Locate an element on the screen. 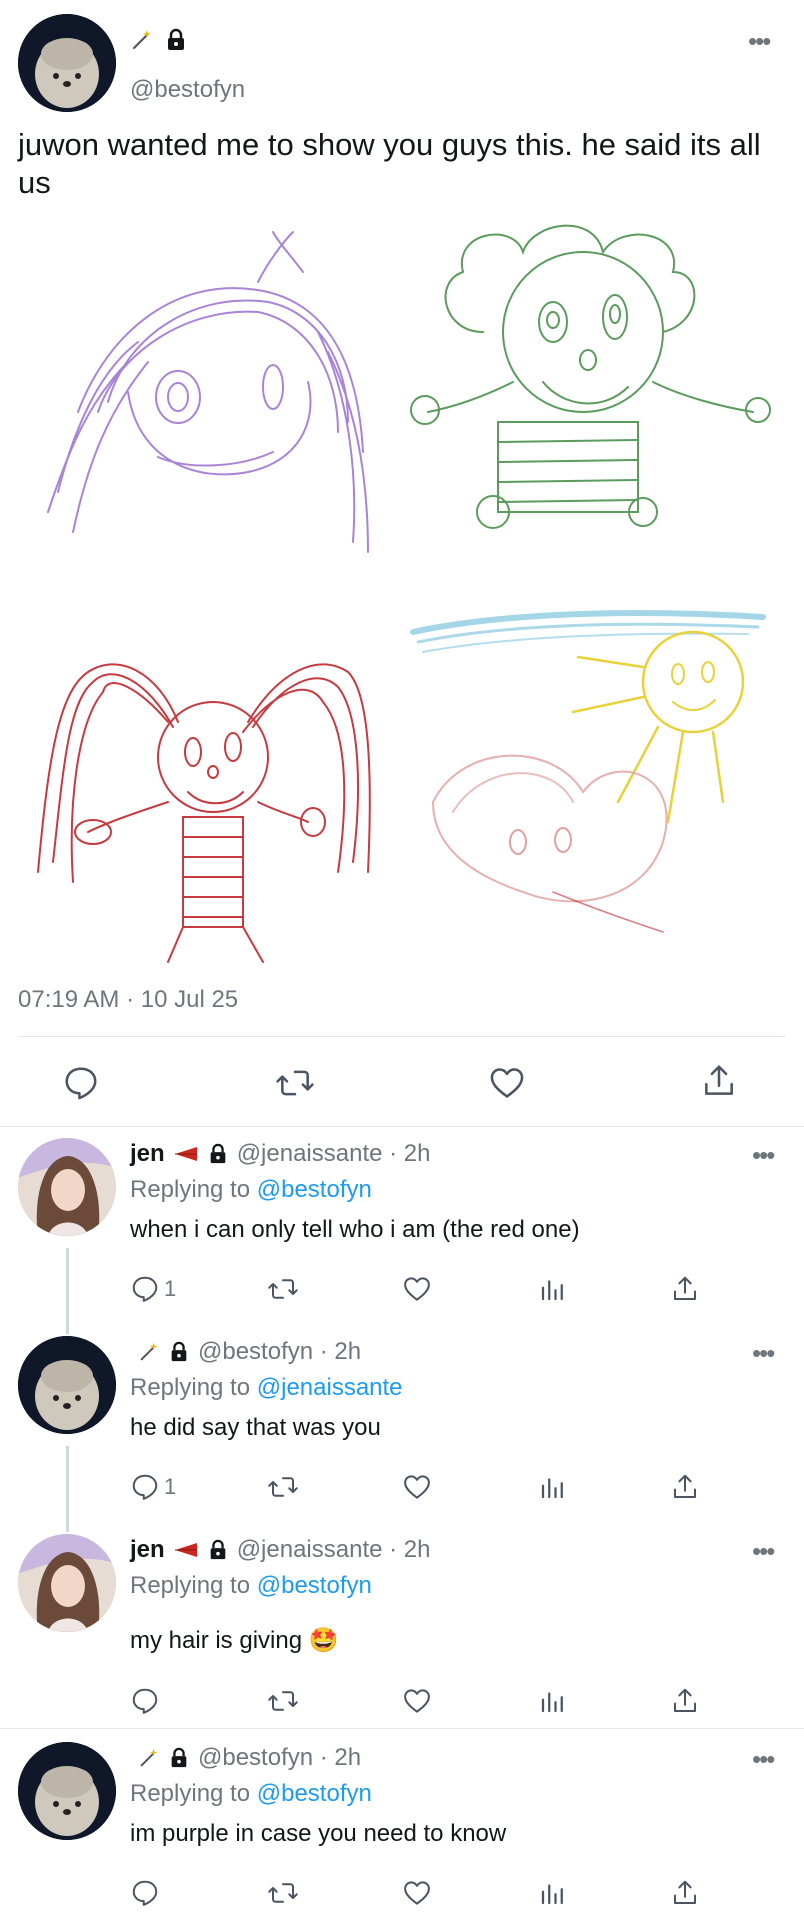 The height and width of the screenshot is (1920, 804). tweet-action-bar is located at coordinates (402, 1083).